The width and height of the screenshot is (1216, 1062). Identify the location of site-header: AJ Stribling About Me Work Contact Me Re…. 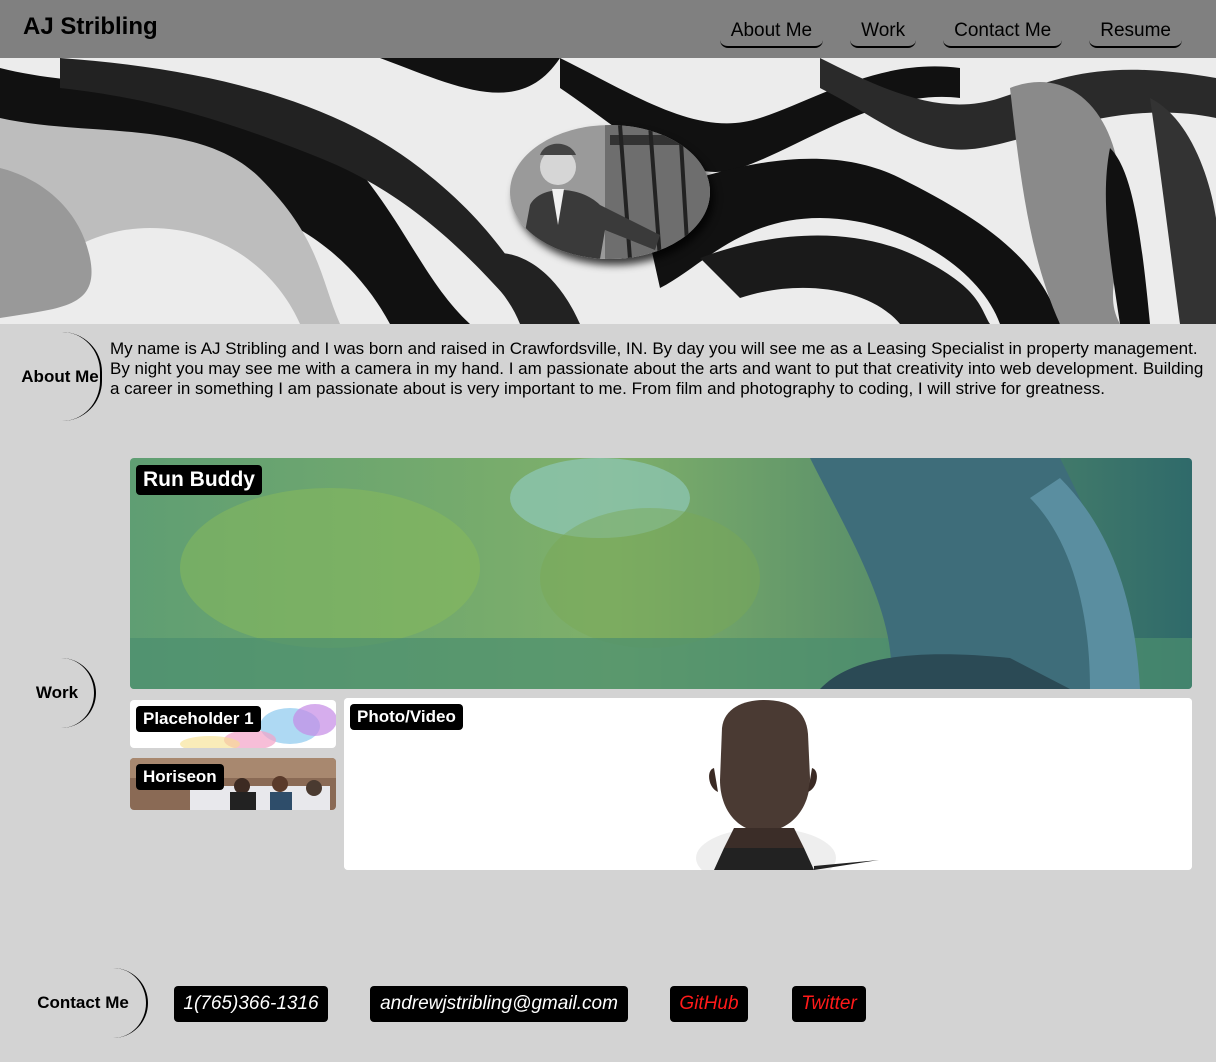
(608, 29).